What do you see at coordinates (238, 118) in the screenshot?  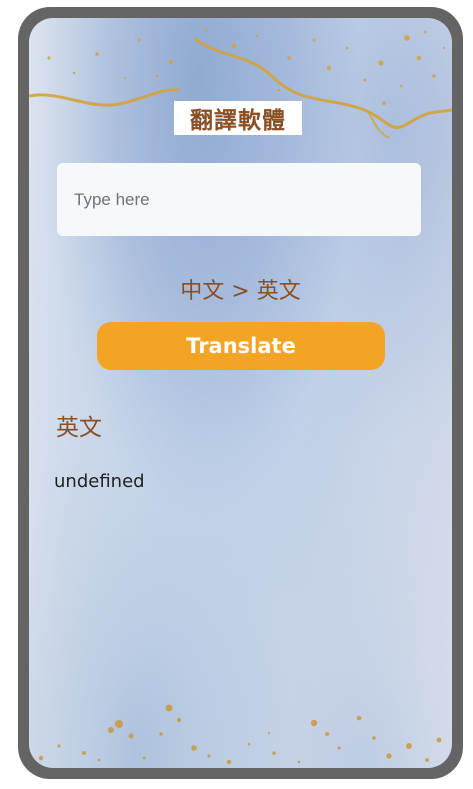 I see `app-title: 翻譯軟體` at bounding box center [238, 118].